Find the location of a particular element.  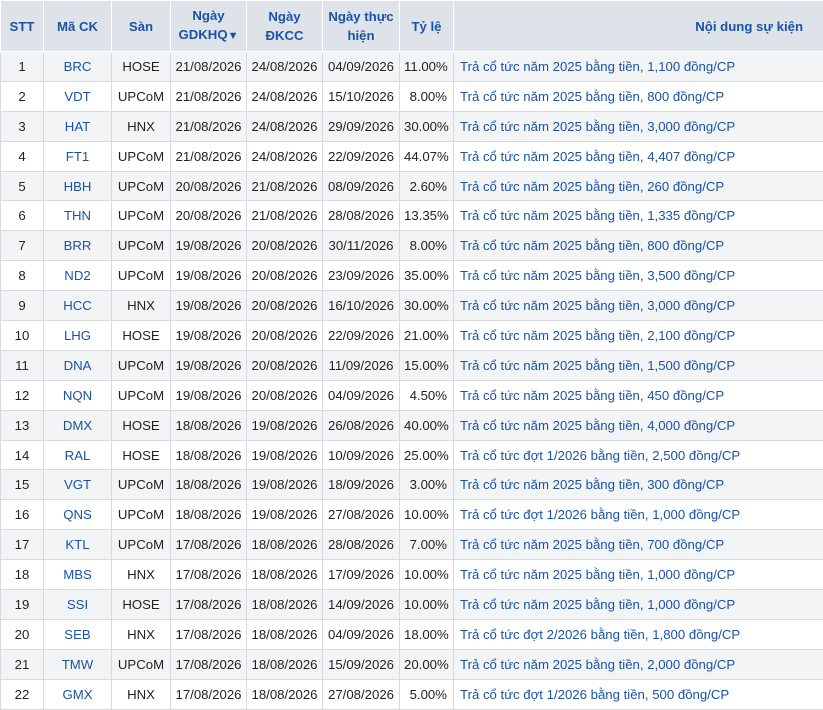

cell-ngay-thuc-hien: 08/09/2026 is located at coordinates (361, 186).